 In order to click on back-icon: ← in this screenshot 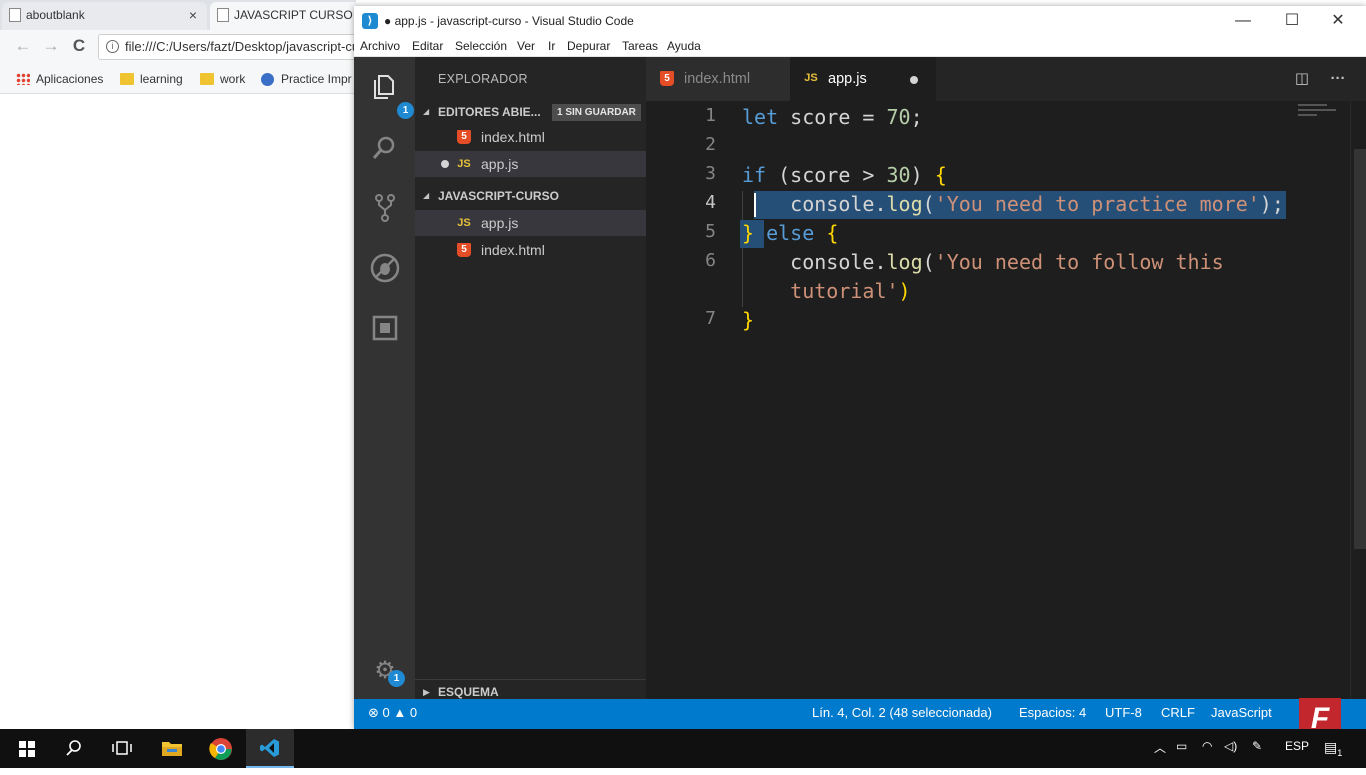, I will do `click(23, 46)`.